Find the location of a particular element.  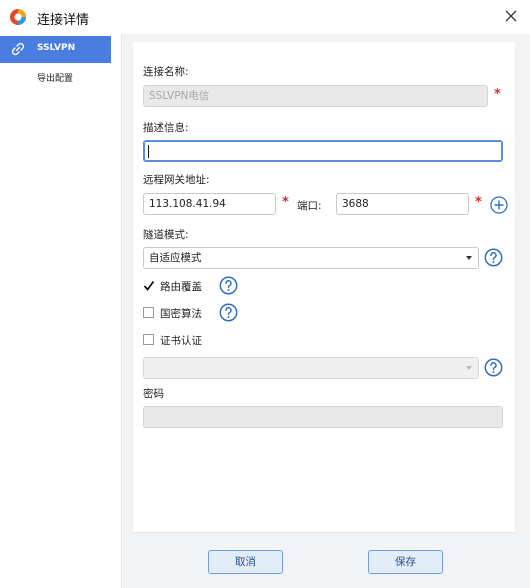

cancel-button: 取消 is located at coordinates (245, 562).